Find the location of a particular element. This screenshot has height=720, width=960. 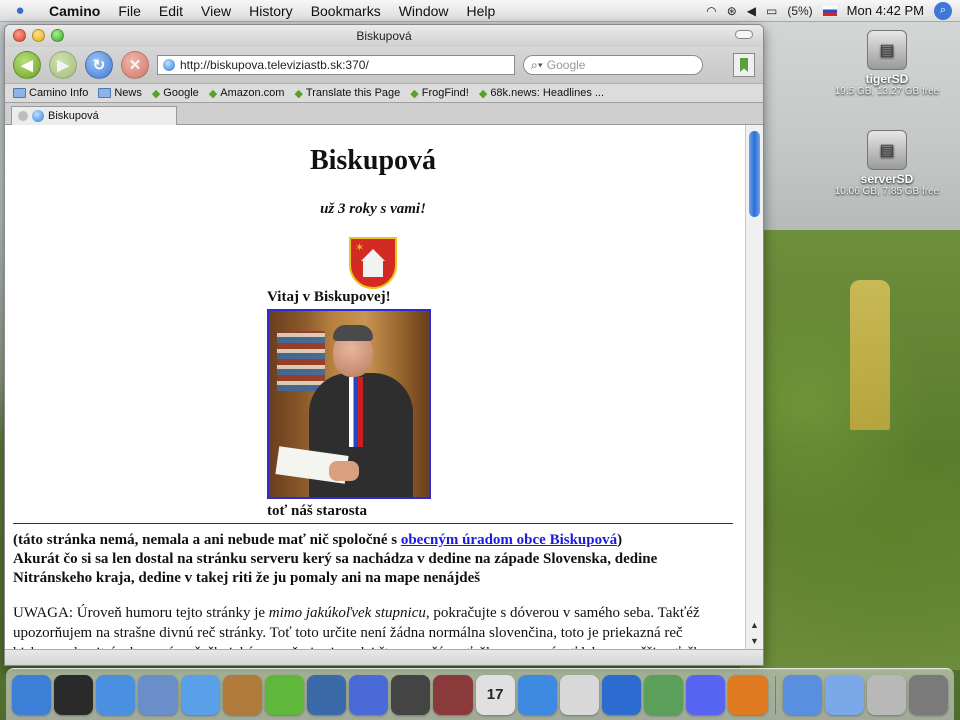

menu-app-name: Camino is located at coordinates (74, 11).